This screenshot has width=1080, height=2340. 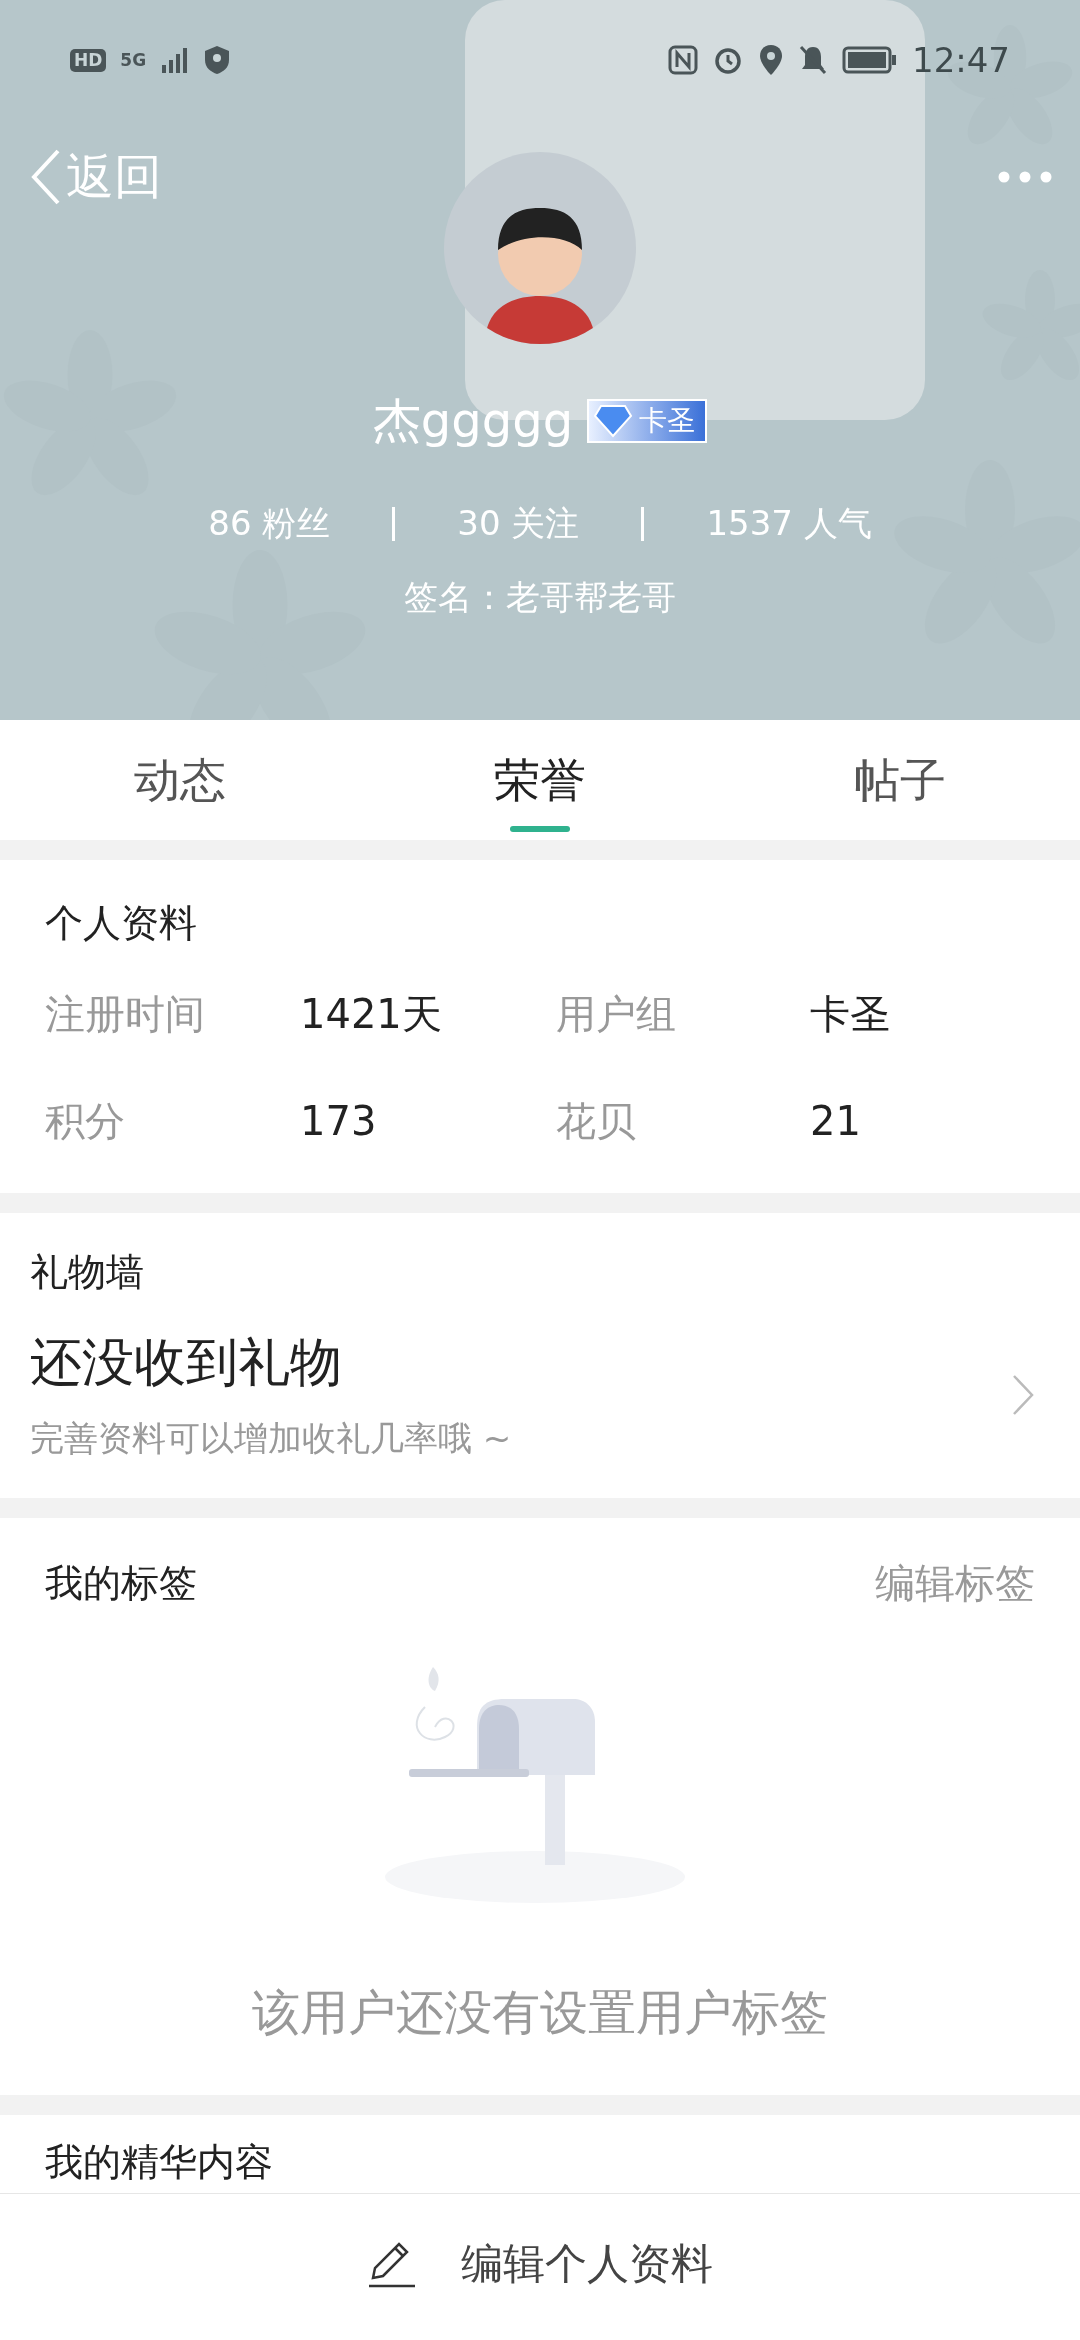 What do you see at coordinates (125, 1014) in the screenshot?
I see `field-label: 注册时间` at bounding box center [125, 1014].